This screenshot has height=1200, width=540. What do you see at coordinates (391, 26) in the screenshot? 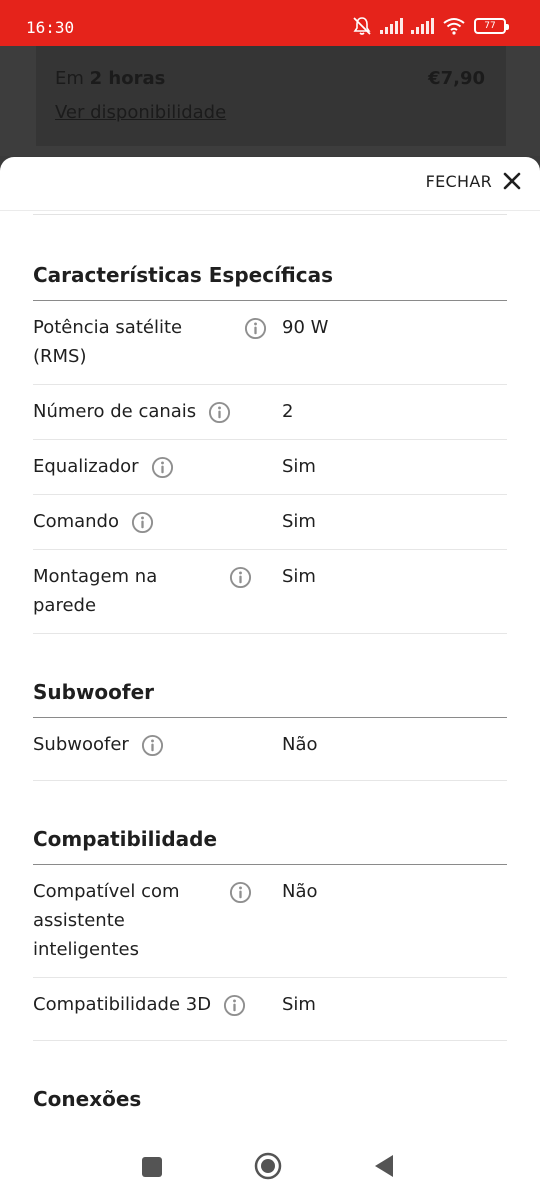
I see `signal-1-icon` at bounding box center [391, 26].